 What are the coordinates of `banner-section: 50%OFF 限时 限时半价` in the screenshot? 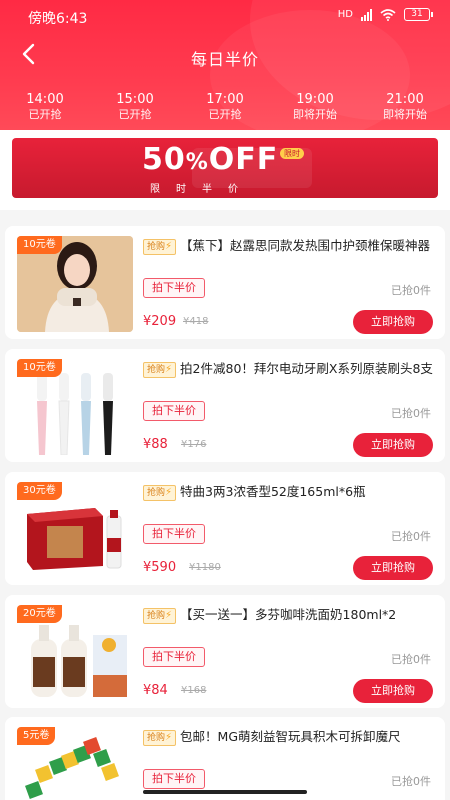 It's located at (225, 170).